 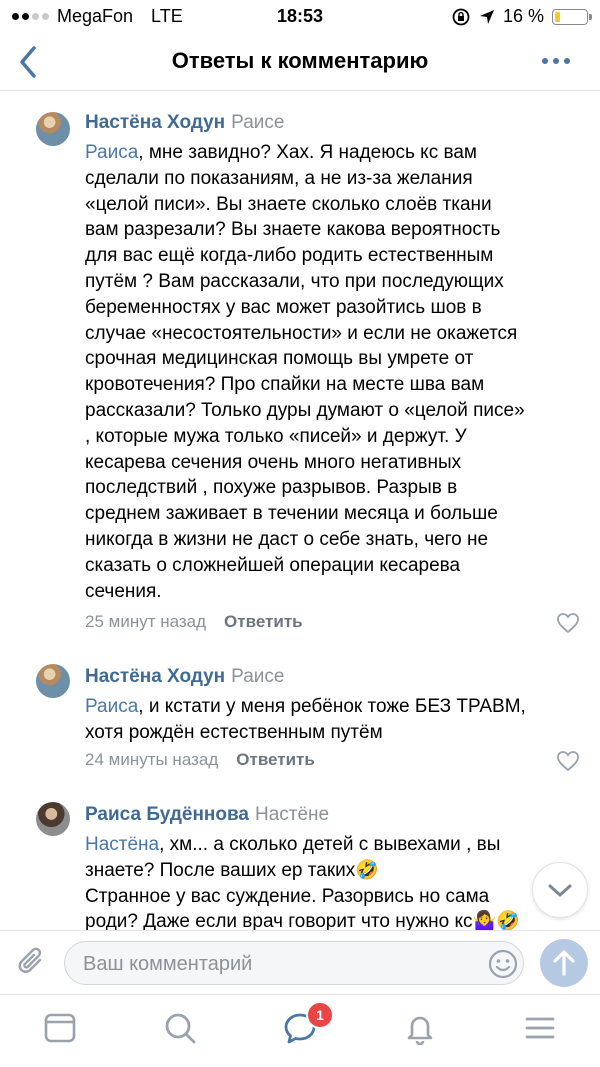 I want to click on page-title: Ответы к комментарию, so click(x=300, y=60).